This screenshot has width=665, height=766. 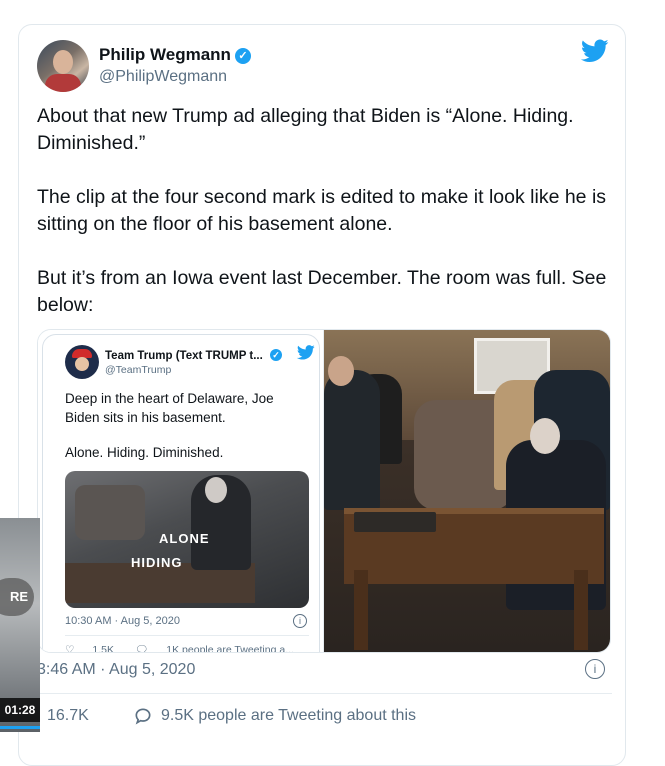 What do you see at coordinates (165, 54) in the screenshot?
I see `author-name-text: Philip Wegmann` at bounding box center [165, 54].